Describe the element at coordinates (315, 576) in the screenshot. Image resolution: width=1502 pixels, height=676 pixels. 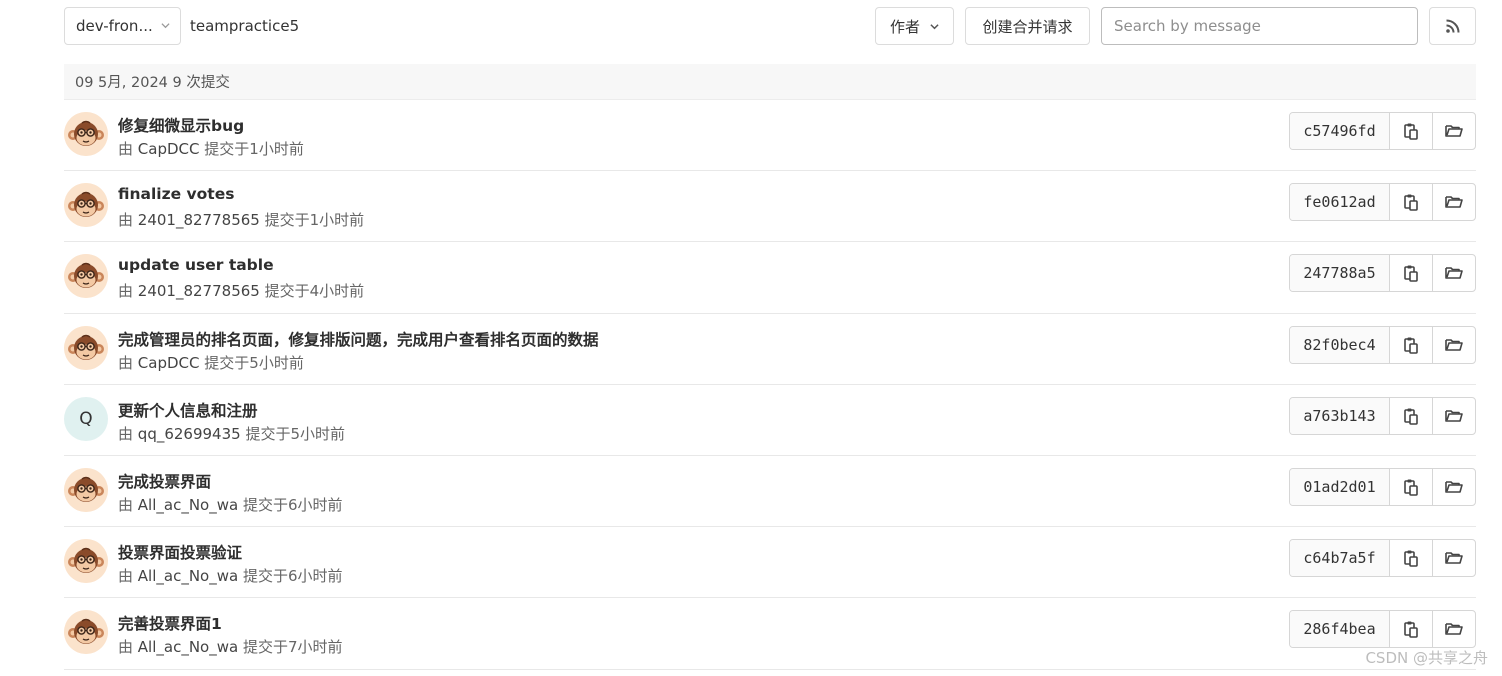
I see `commit-time: 6小时前` at that location.